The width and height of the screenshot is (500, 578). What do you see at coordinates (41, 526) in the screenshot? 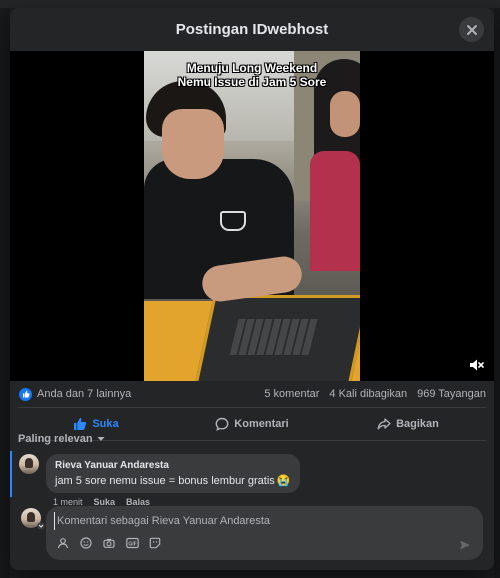
I see `account-switch-chevron-icon` at bounding box center [41, 526].